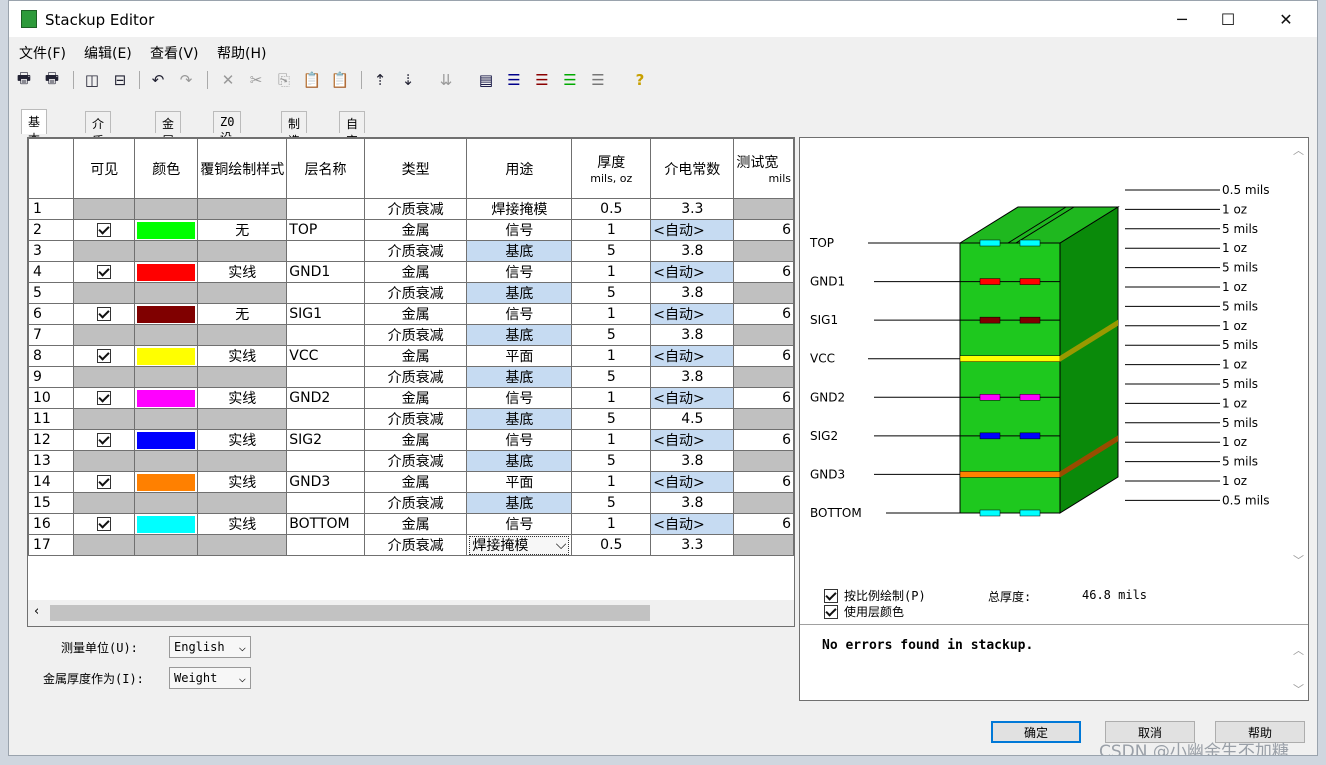 The width and height of the screenshot is (1326, 765). Describe the element at coordinates (692, 168) in the screenshot. I see `header-dielectric-constant: 介电常数` at that location.